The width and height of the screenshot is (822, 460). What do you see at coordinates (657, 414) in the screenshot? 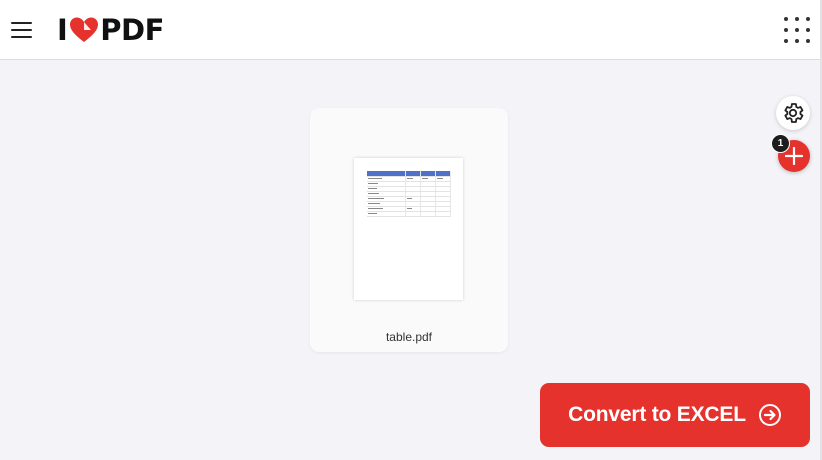
I see `convert-button-label: Convert to EXCEL` at bounding box center [657, 414].